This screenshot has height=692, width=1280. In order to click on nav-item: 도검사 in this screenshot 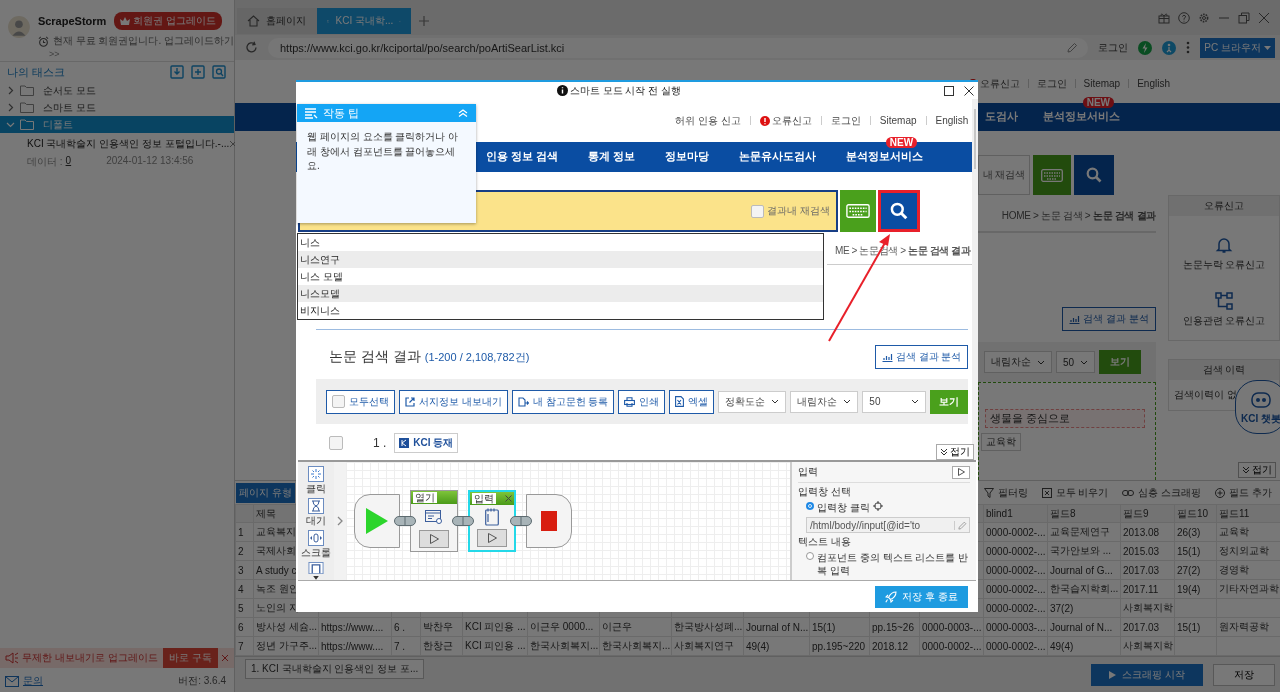, I will do `click(1001, 116)`.